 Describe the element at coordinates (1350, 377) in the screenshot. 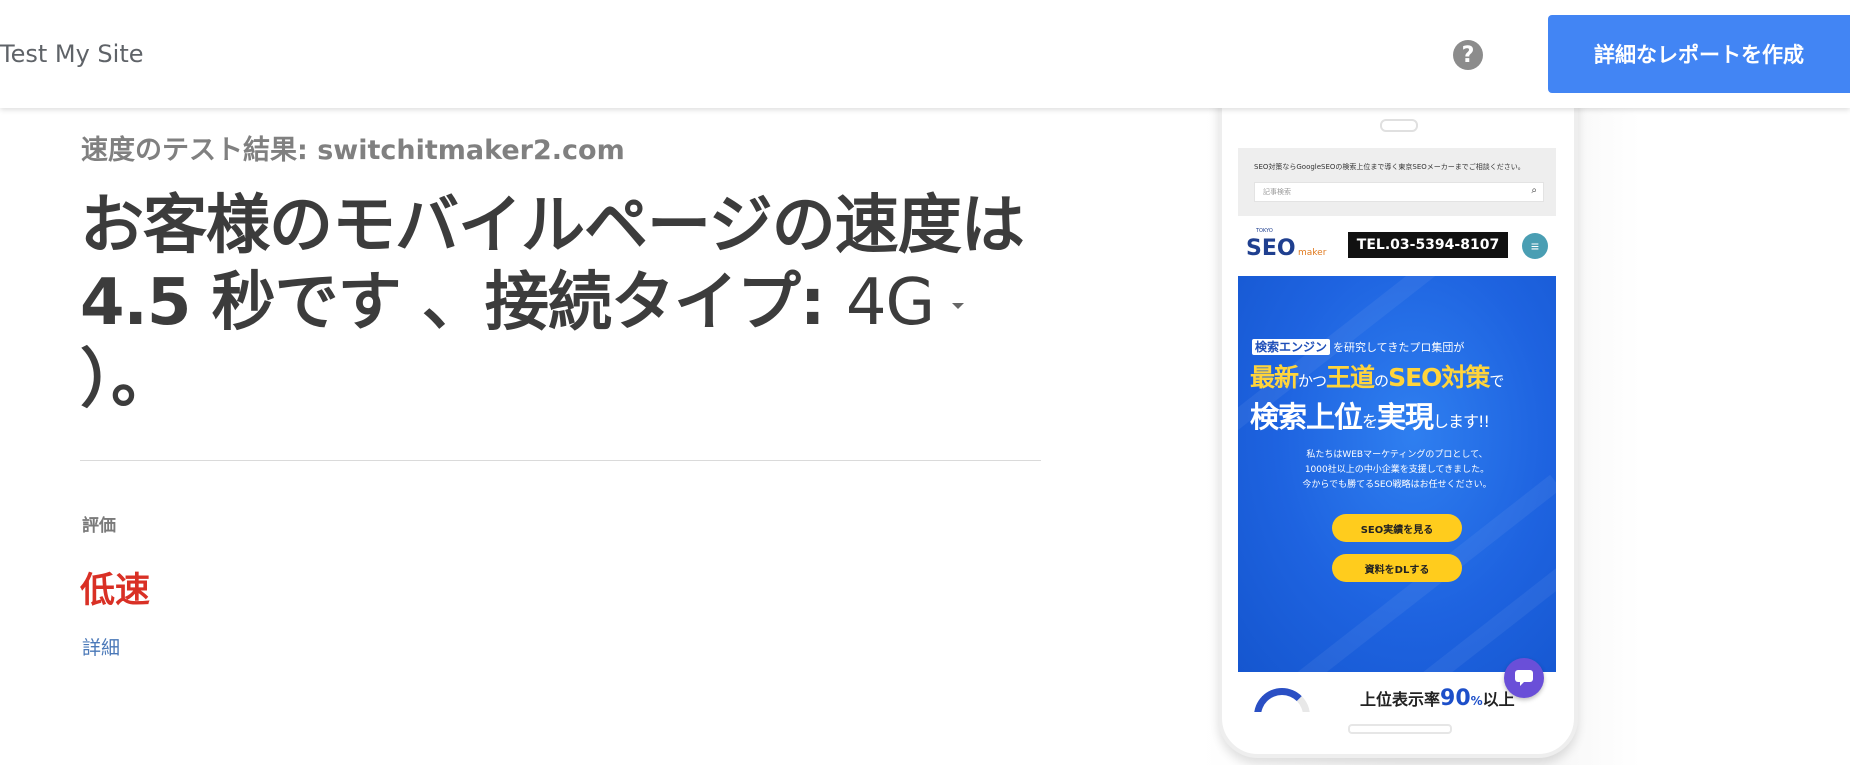

I see `hero-word: 王道` at that location.